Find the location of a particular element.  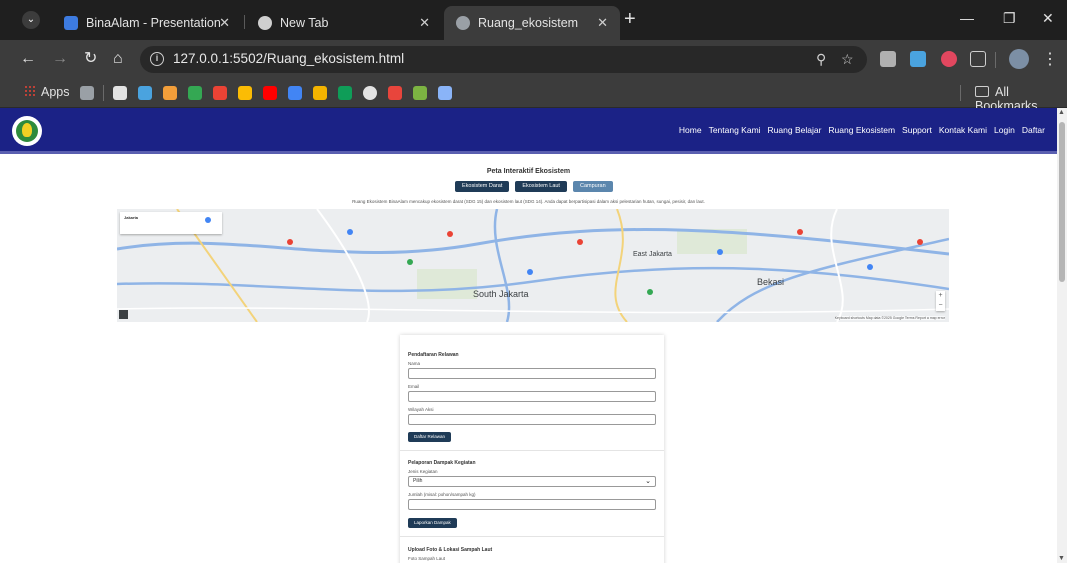

bookmark-photos-icon is located at coordinates (145, 93).